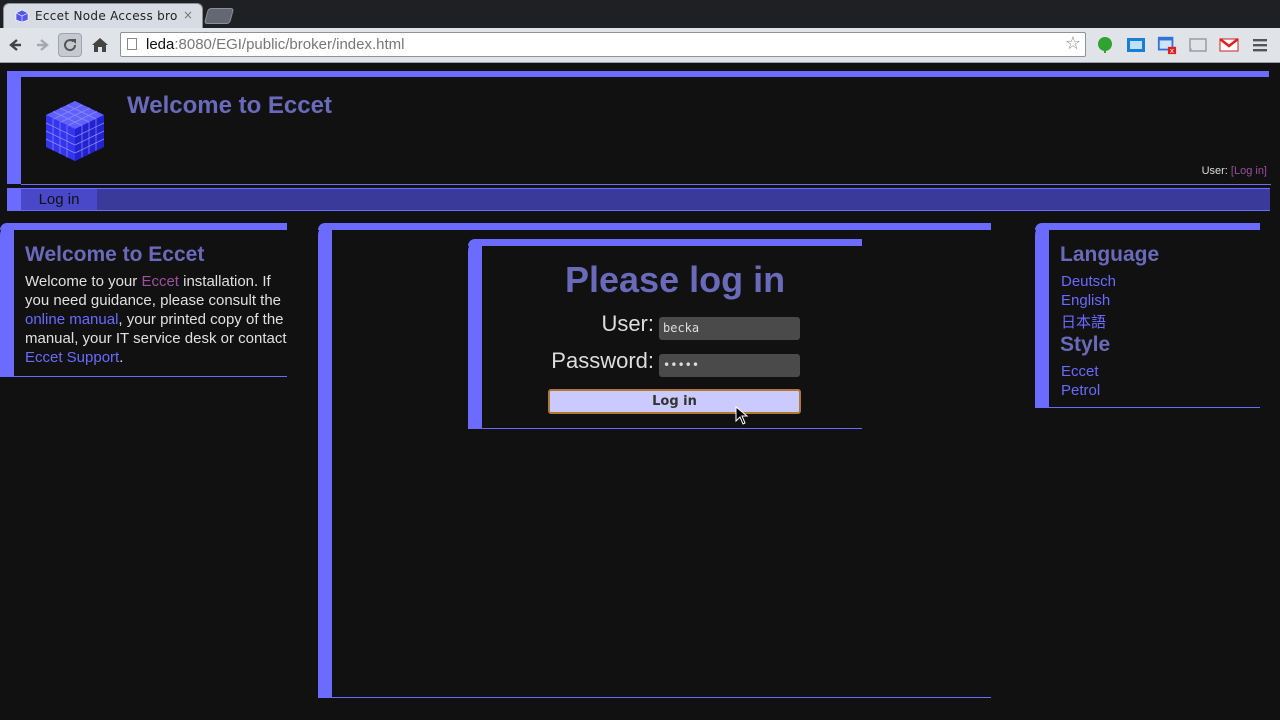 The image size is (1280, 720). What do you see at coordinates (121, 357) in the screenshot?
I see `welcome-text-part: .` at bounding box center [121, 357].